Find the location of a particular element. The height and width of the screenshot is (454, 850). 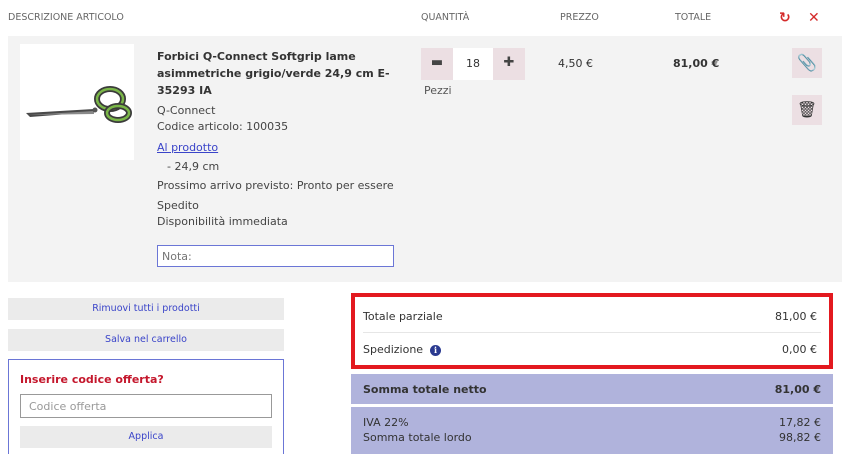

vat-label: IVA 22% is located at coordinates (386, 422).